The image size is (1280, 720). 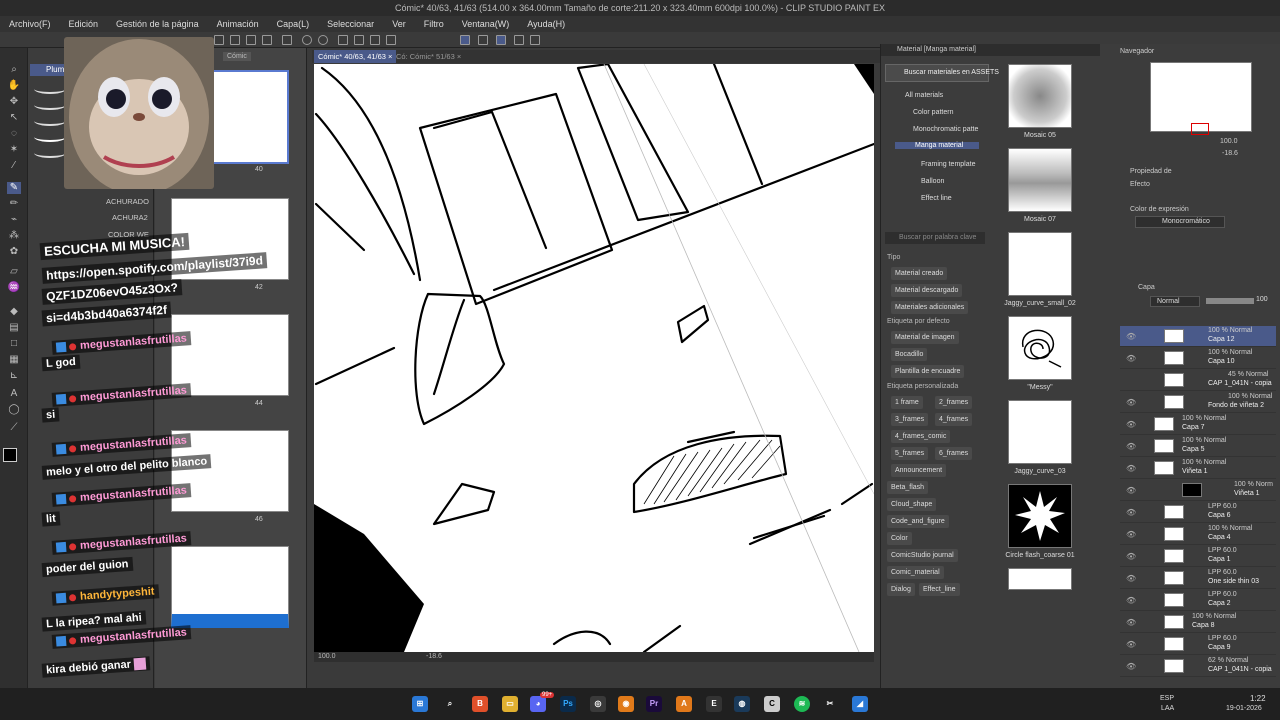 What do you see at coordinates (486, 24) in the screenshot?
I see `menu-ventana: Ventana(W)` at bounding box center [486, 24].